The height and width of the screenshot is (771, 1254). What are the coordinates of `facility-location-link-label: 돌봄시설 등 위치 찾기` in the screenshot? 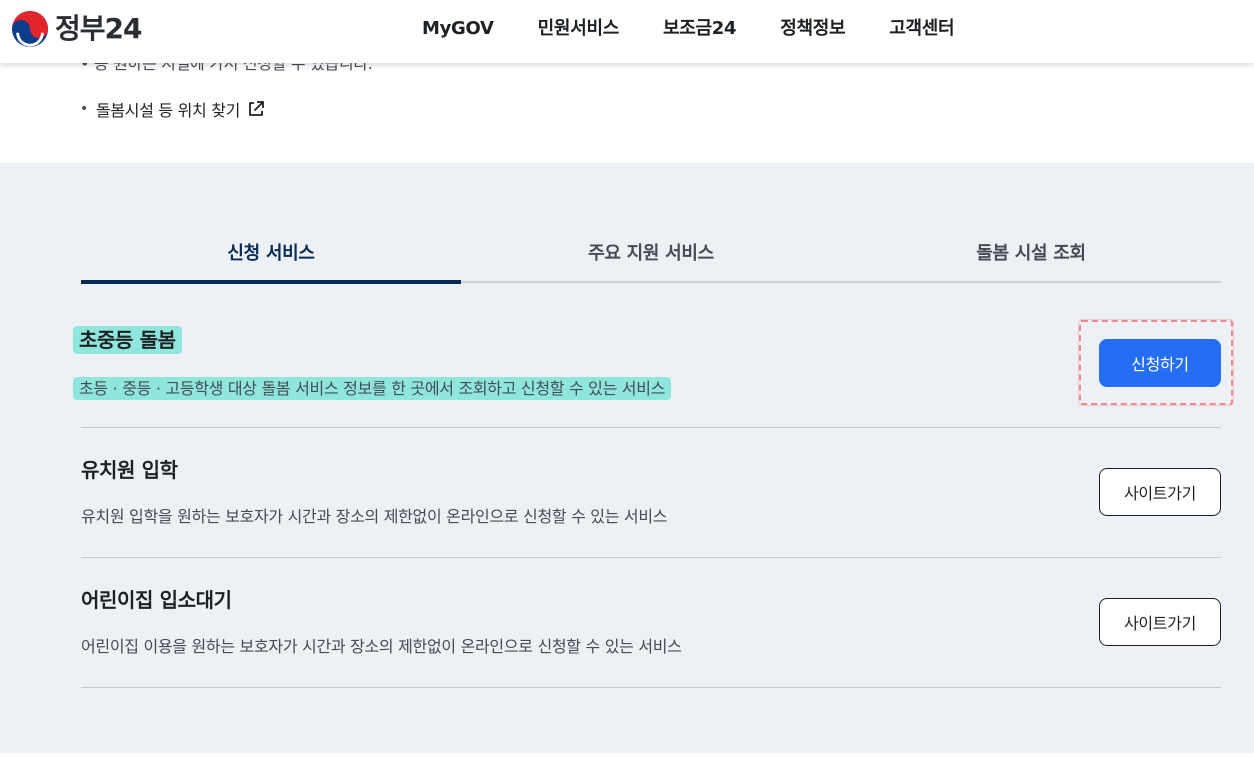 It's located at (168, 110).